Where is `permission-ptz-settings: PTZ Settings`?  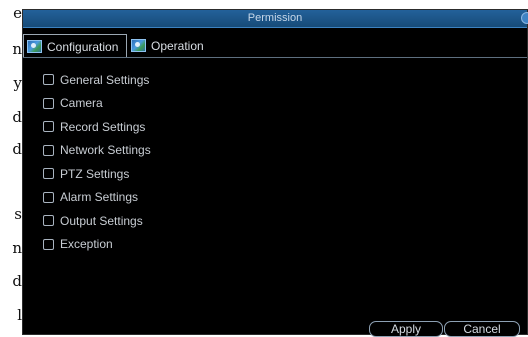
permission-ptz-settings: PTZ Settings is located at coordinates (97, 174).